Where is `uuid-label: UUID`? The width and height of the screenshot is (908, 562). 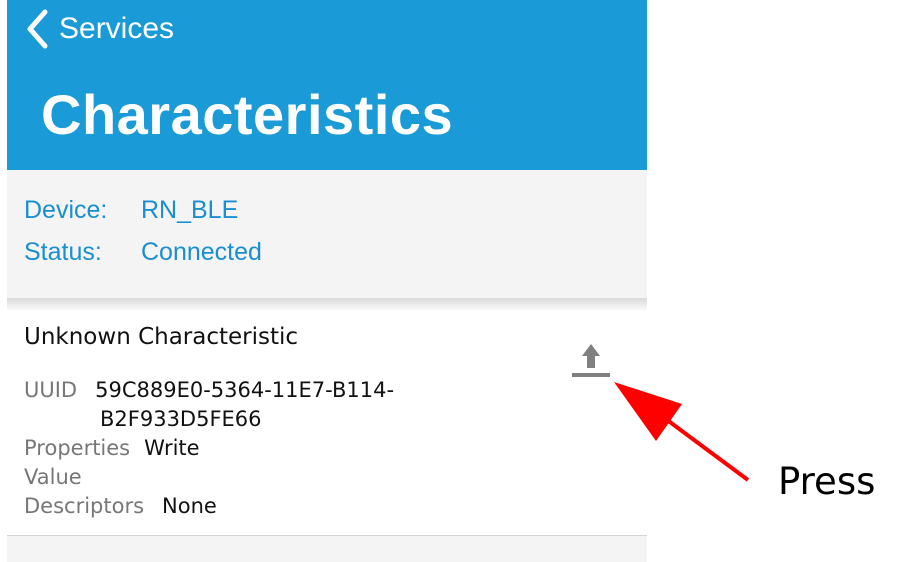
uuid-label: UUID is located at coordinates (51, 390).